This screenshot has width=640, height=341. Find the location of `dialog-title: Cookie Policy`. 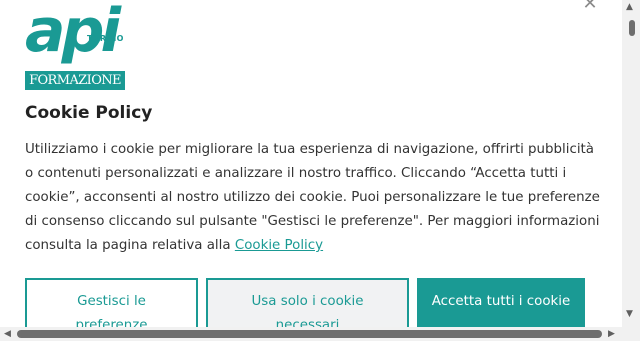

dialog-title: Cookie Policy is located at coordinates (89, 113).